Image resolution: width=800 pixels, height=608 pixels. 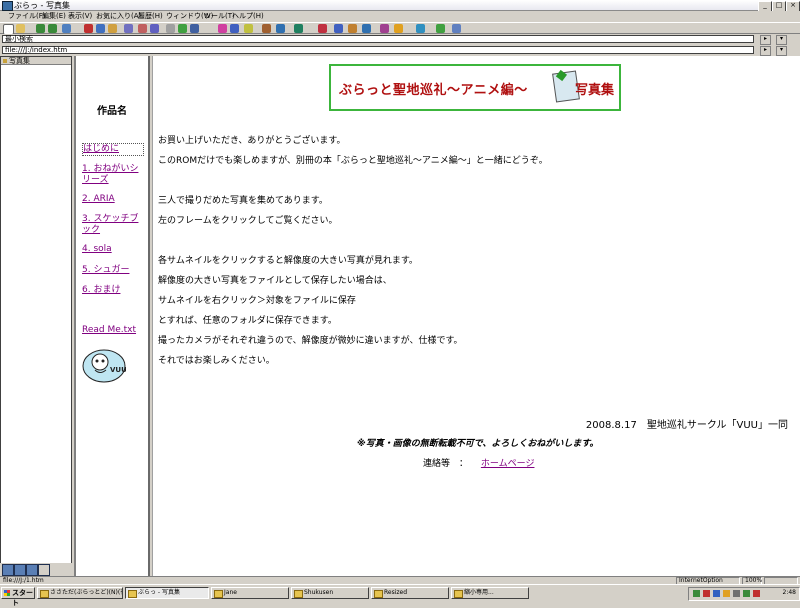 I want to click on toolbar, so click(x=400, y=28).